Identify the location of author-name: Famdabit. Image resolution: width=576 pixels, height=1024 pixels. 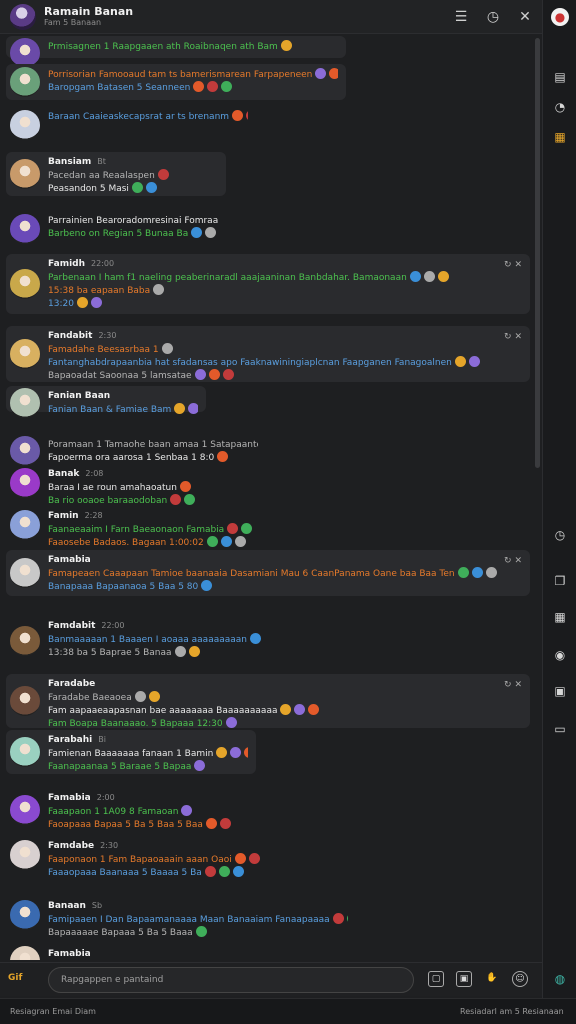
(71, 626).